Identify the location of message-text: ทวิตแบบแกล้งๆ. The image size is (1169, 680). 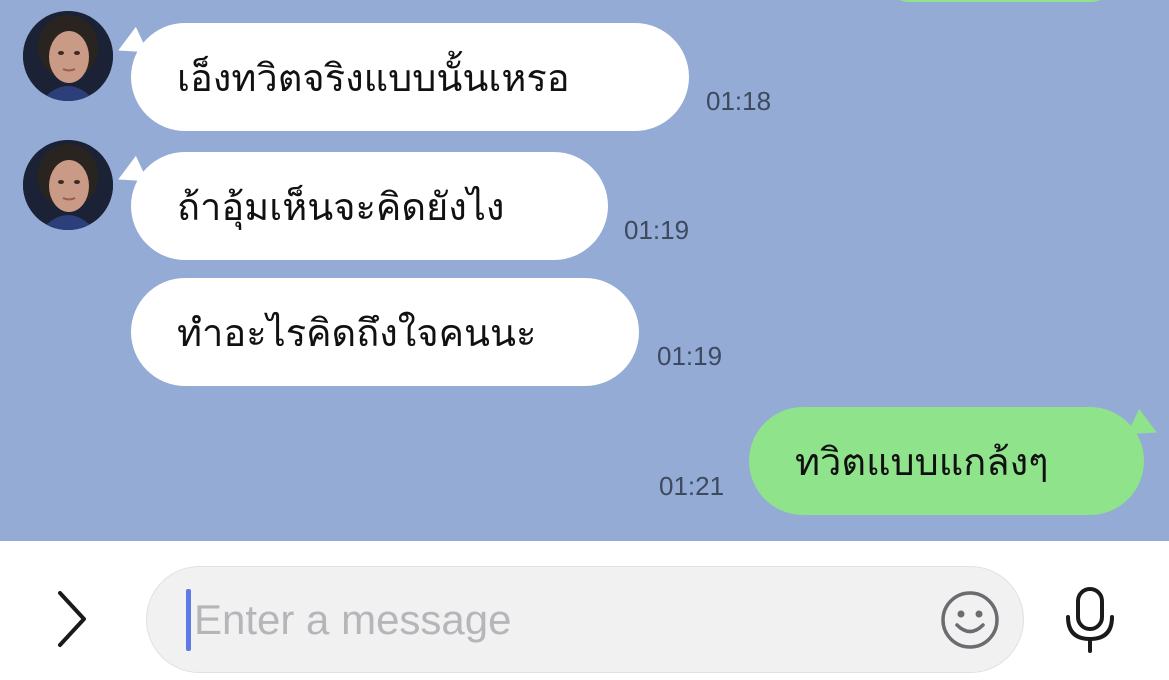
(922, 461).